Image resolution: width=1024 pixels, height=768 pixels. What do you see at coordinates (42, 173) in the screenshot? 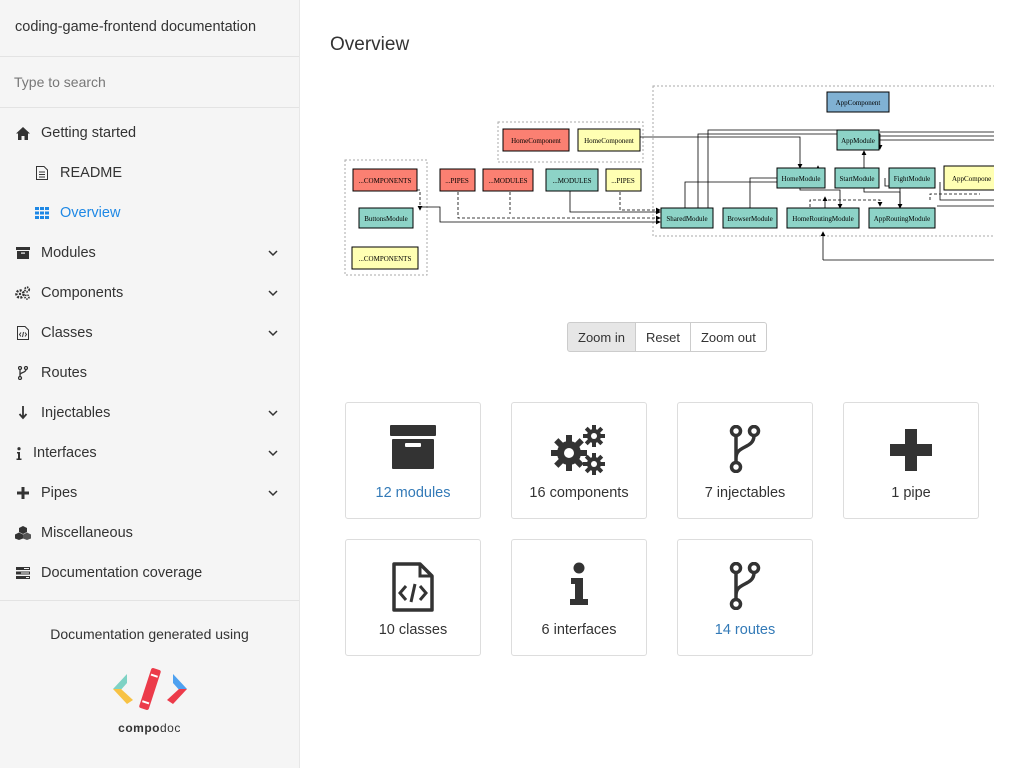
I see `file-text-icon` at bounding box center [42, 173].